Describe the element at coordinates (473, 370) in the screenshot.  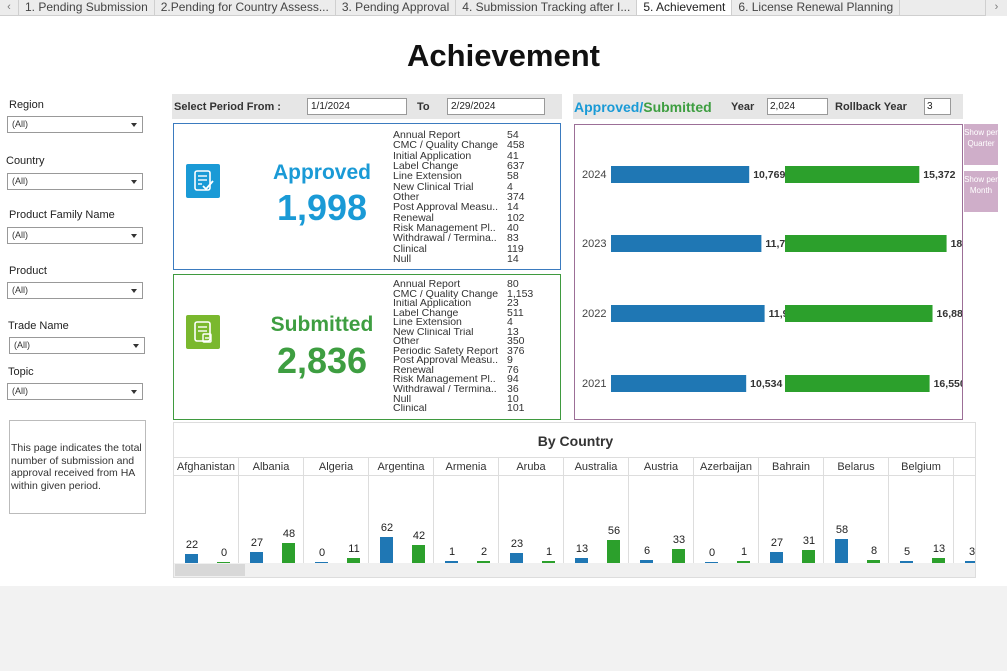
I see `submitted-breakdown-row: Renewal 76` at that location.